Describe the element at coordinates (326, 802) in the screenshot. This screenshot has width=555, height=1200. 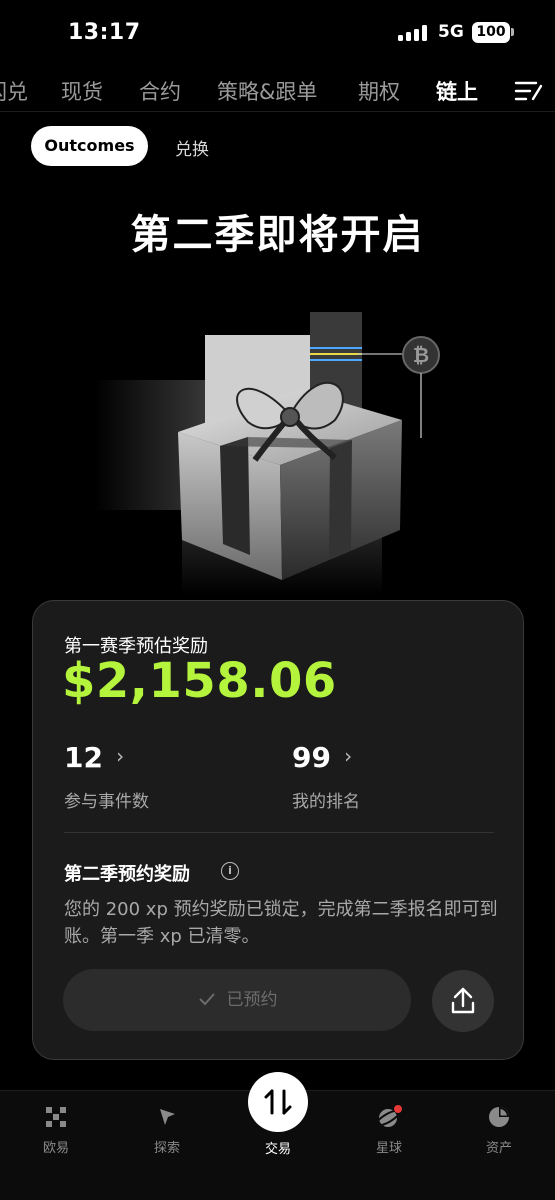
I see `rank-label: 我的排名` at that location.